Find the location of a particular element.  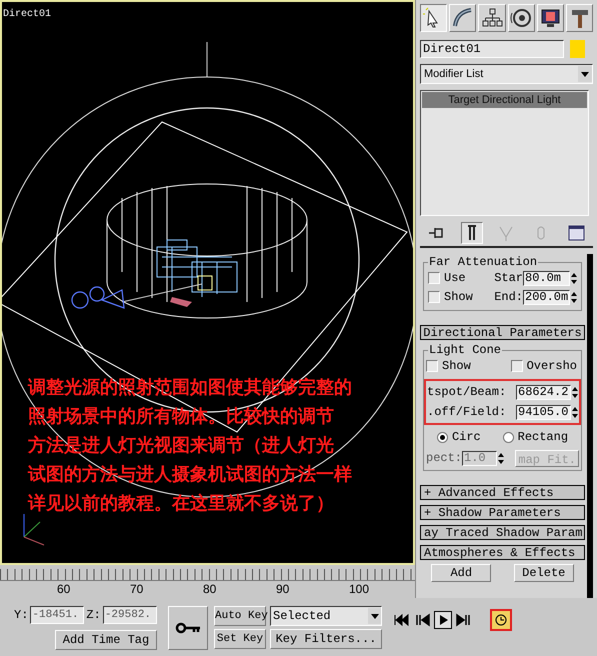

clock-icon is located at coordinates (501, 620).